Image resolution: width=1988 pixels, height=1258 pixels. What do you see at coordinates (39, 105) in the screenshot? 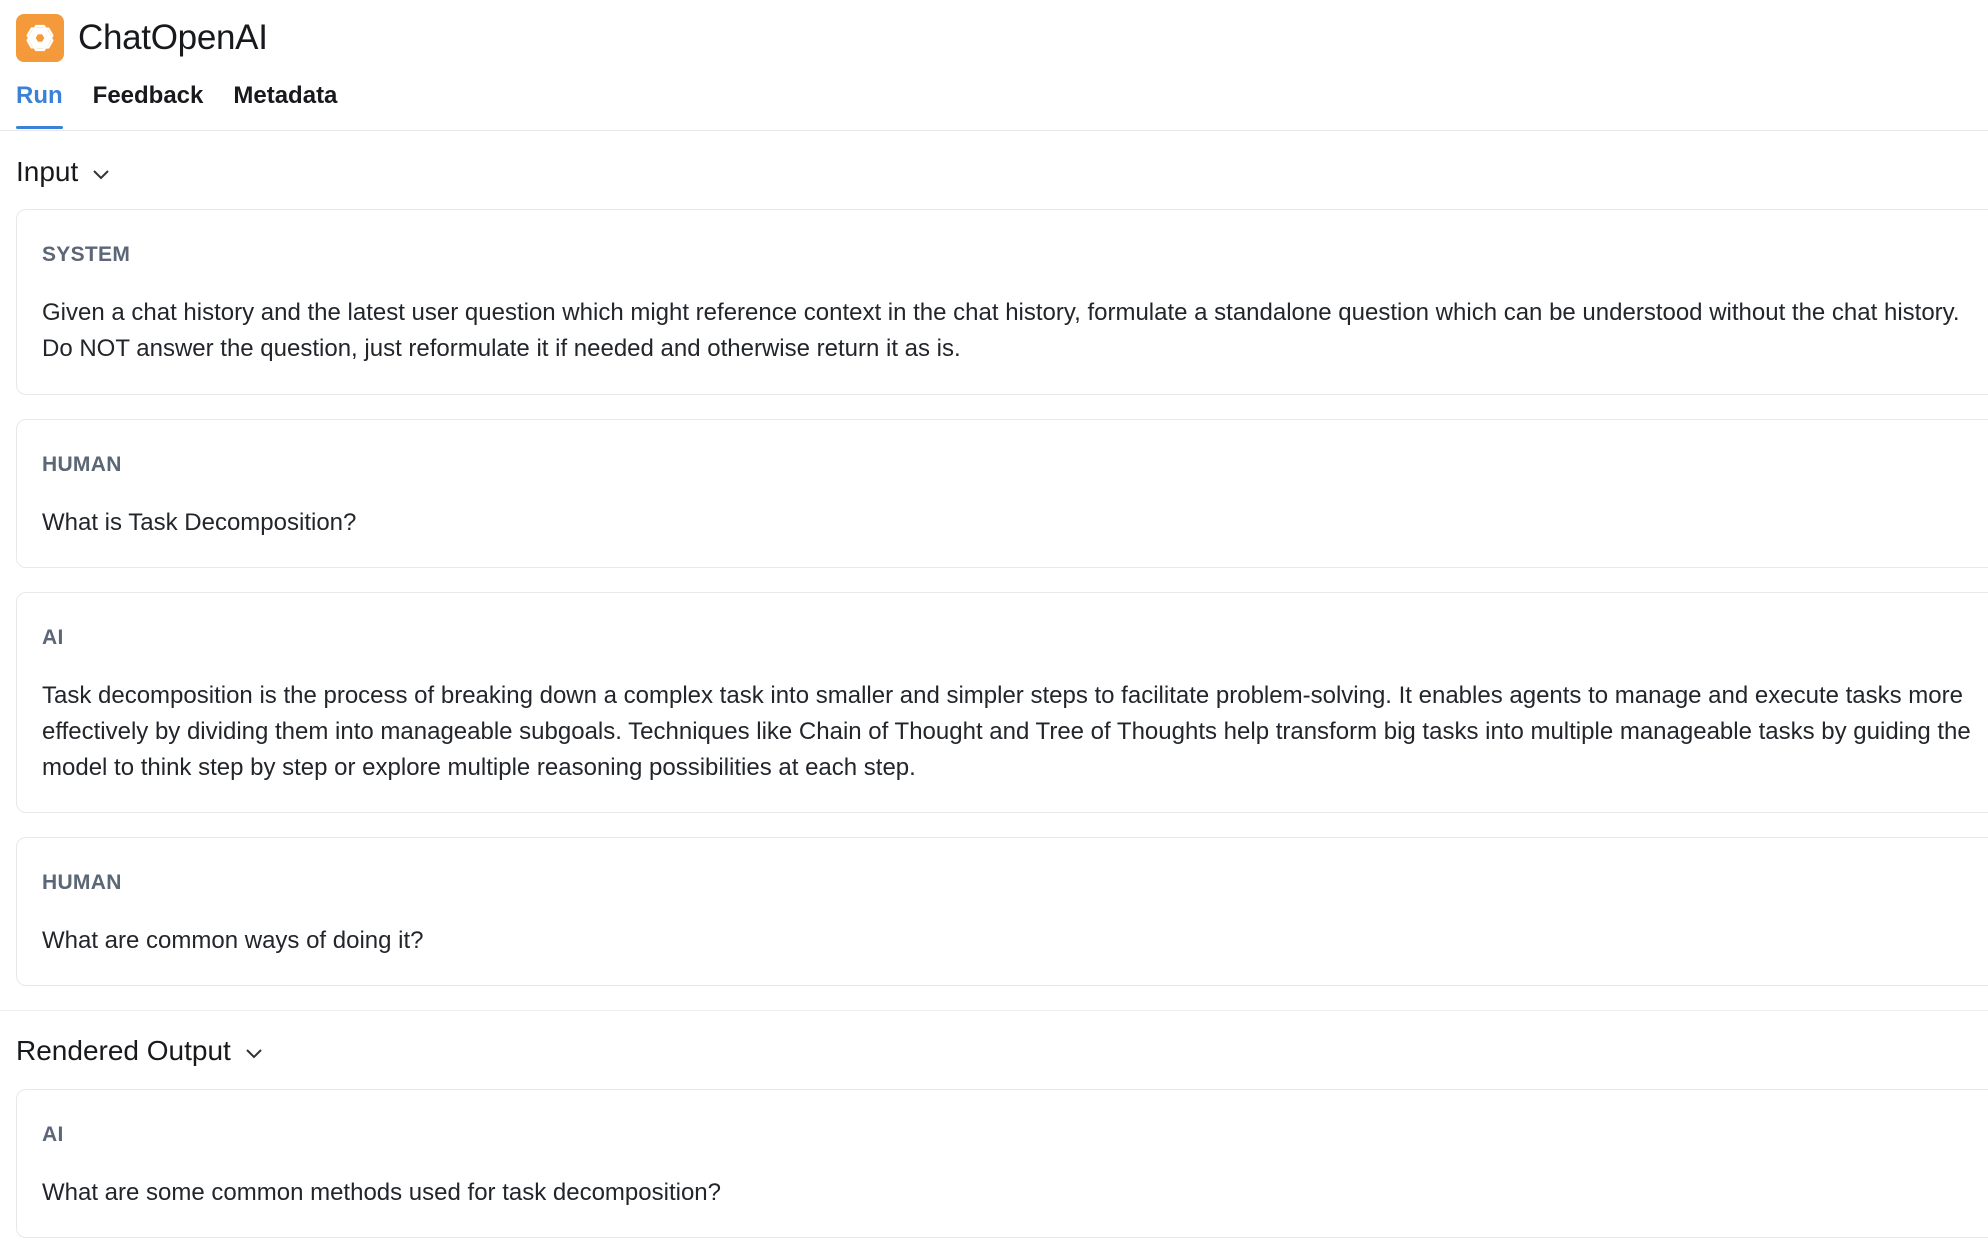
I see `tab-run: Run` at bounding box center [39, 105].